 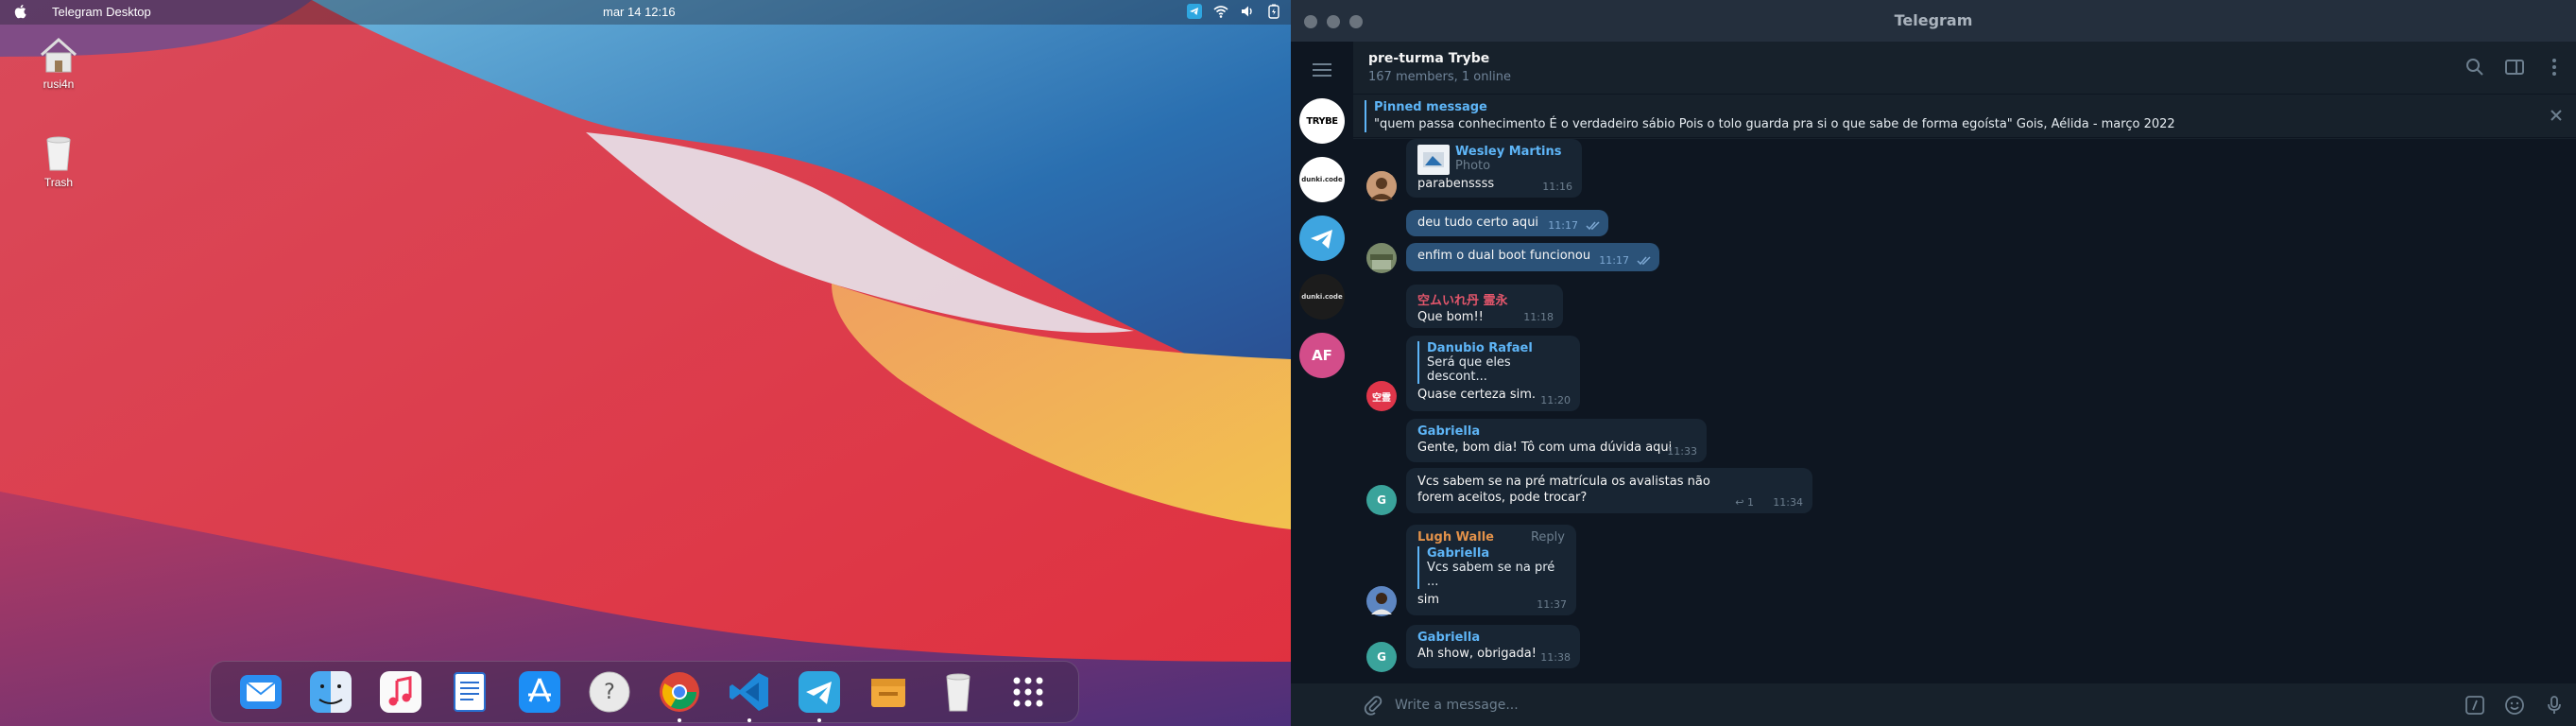 I want to click on chat-members-count: 167 members, 1 online, so click(x=1439, y=77).